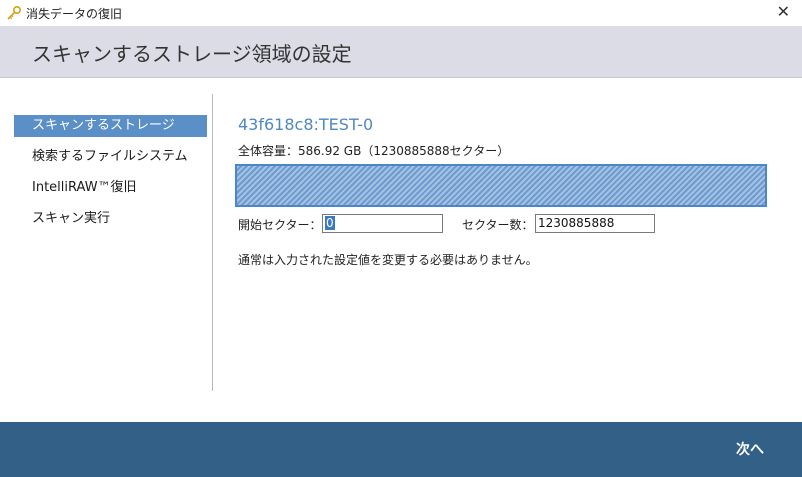  Describe the element at coordinates (401, 13) in the screenshot. I see `title-bar: 消失データの復旧 ✕` at that location.